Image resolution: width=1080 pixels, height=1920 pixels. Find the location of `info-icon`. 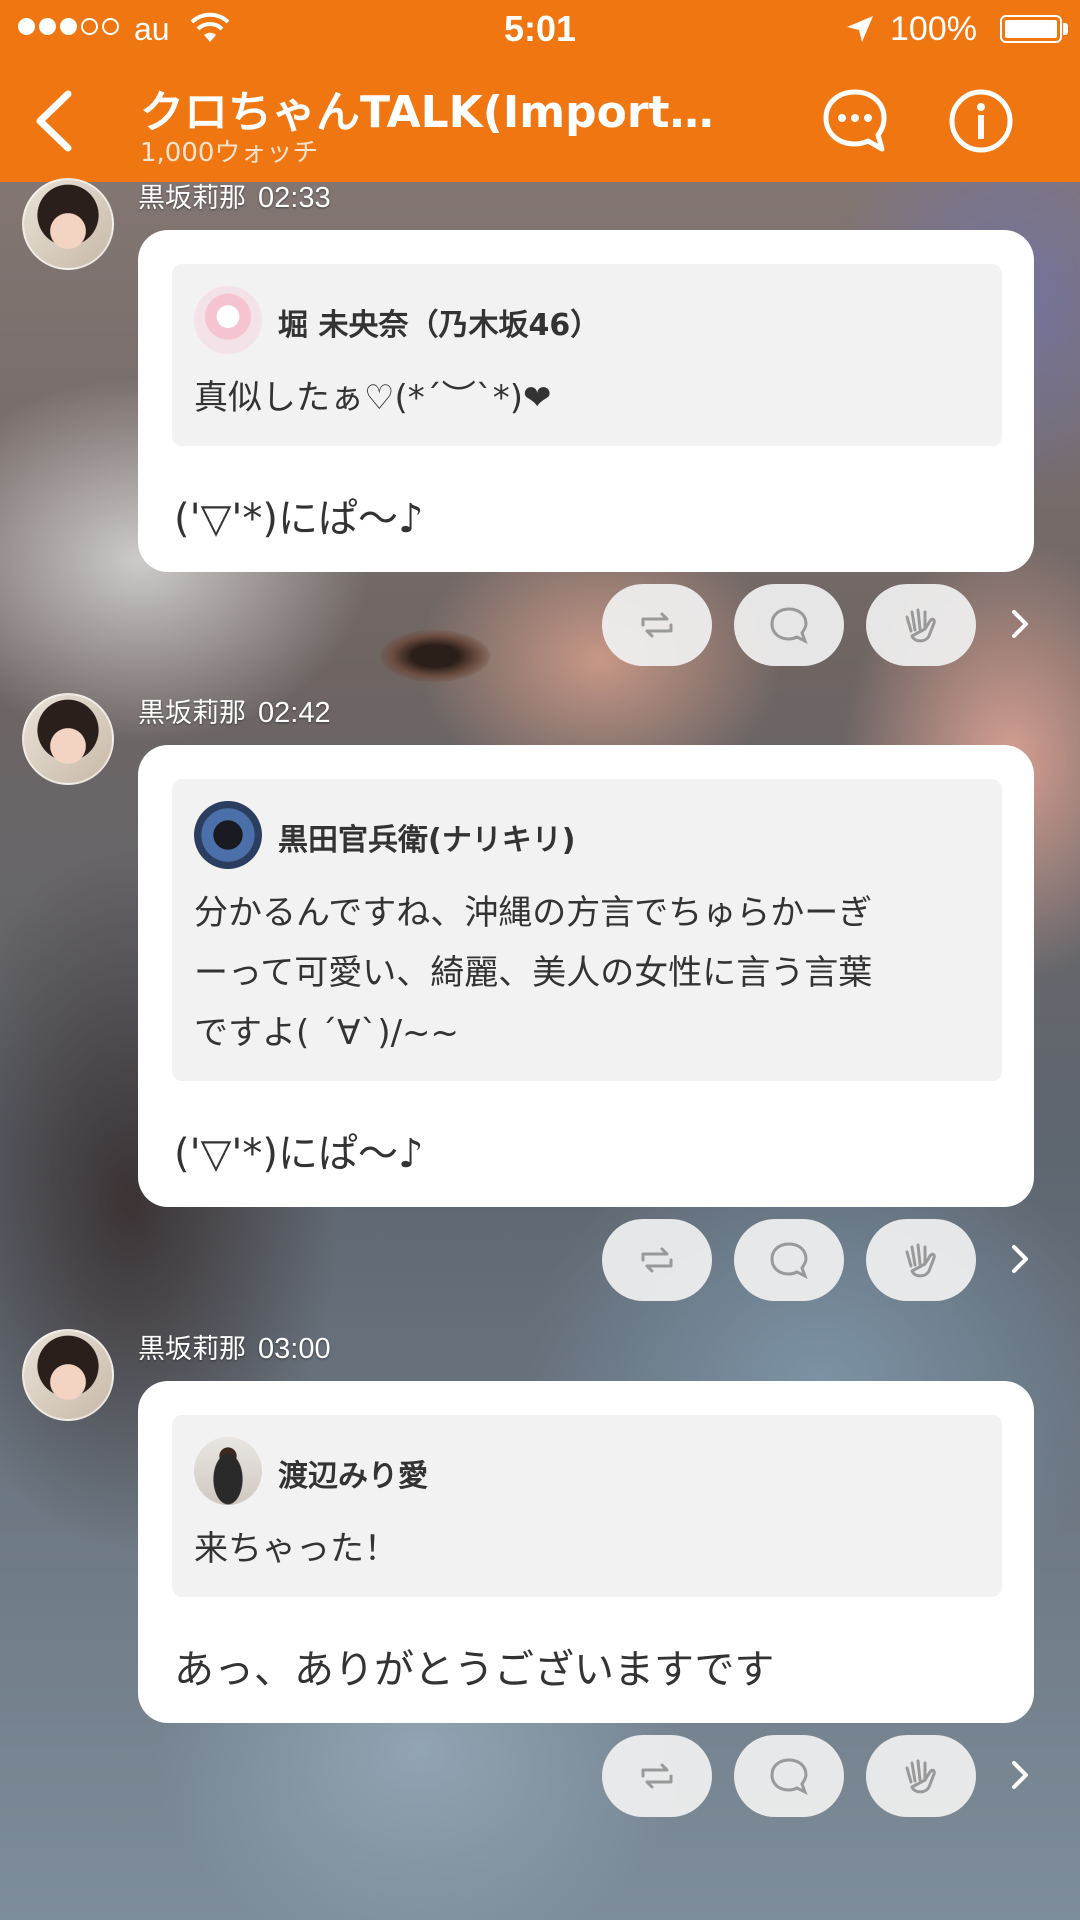

info-icon is located at coordinates (981, 121).